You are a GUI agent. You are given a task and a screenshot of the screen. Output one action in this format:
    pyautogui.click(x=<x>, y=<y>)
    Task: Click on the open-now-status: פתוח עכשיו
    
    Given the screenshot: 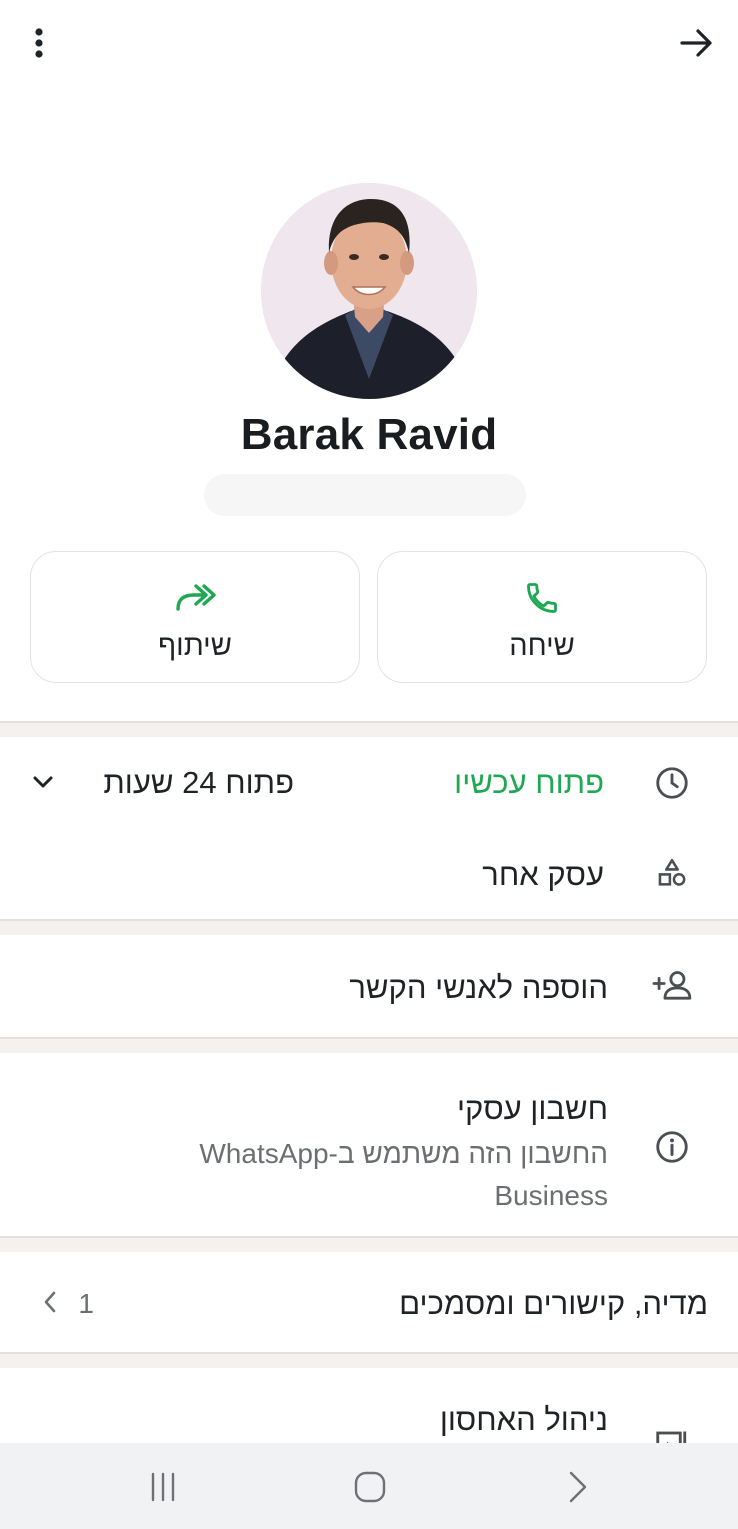 What is the action you would take?
    pyautogui.click(x=529, y=782)
    